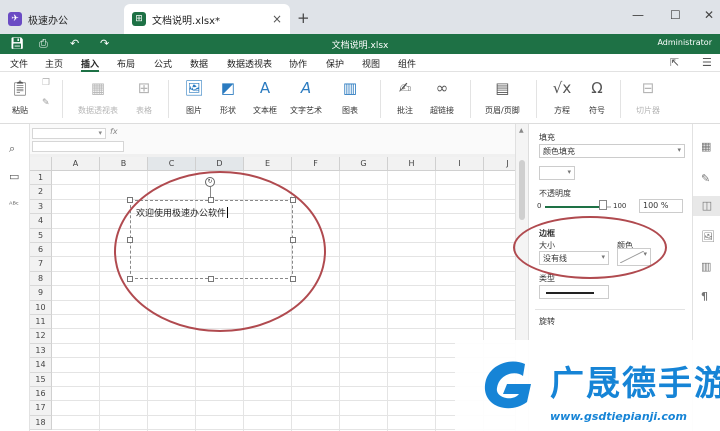  What do you see at coordinates (41, 279) in the screenshot?
I see `row-header: 8` at bounding box center [41, 279].